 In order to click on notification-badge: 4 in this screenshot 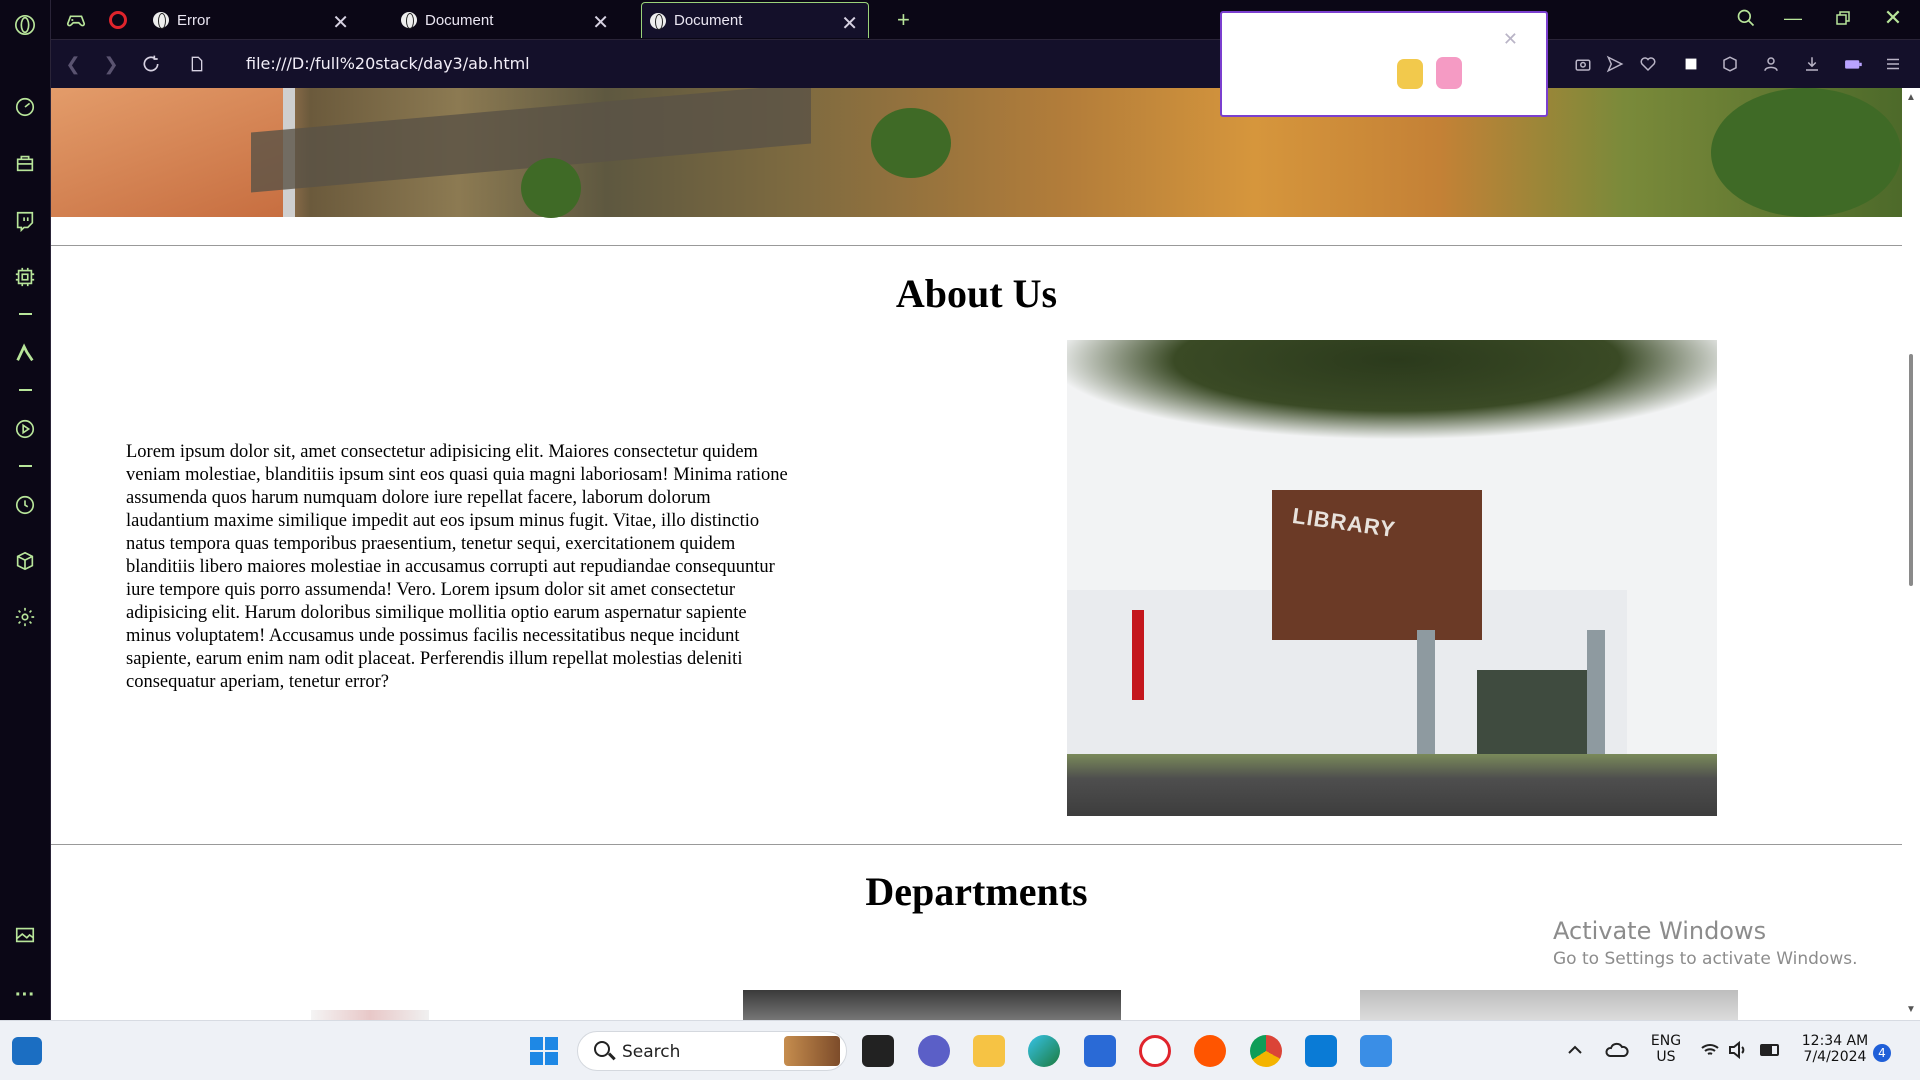, I will do `click(1882, 1053)`.